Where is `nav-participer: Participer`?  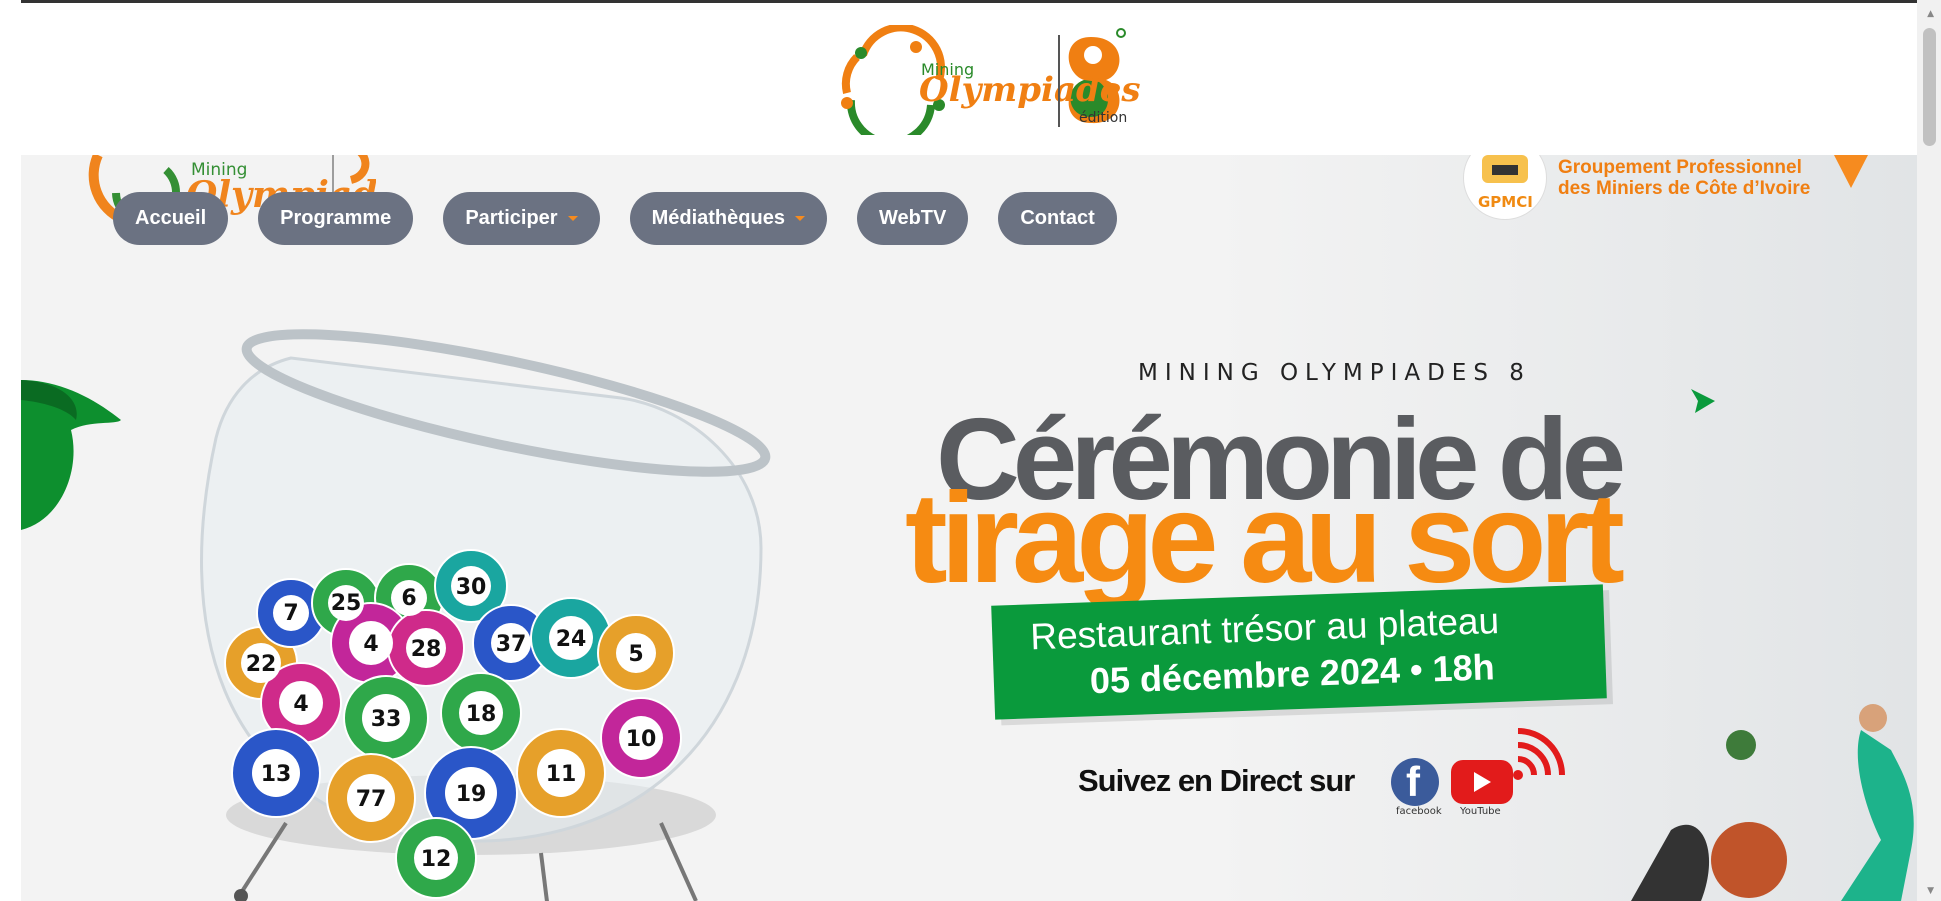 nav-participer: Participer is located at coordinates (521, 218).